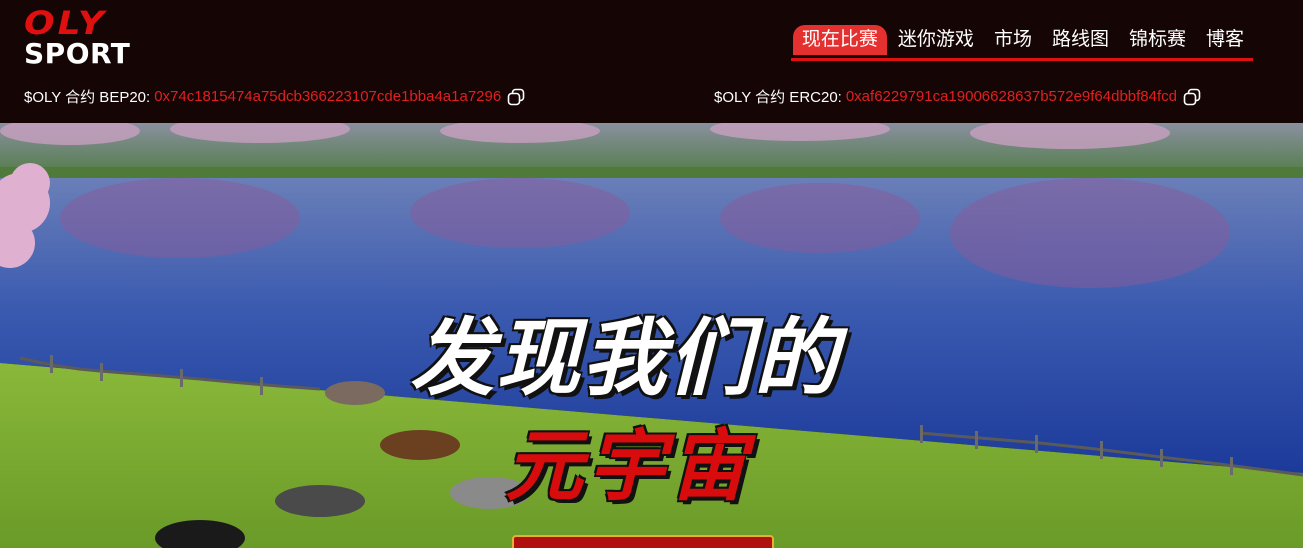 This screenshot has height=548, width=1303. What do you see at coordinates (1225, 40) in the screenshot?
I see `nav-item-blog: 博客` at bounding box center [1225, 40].